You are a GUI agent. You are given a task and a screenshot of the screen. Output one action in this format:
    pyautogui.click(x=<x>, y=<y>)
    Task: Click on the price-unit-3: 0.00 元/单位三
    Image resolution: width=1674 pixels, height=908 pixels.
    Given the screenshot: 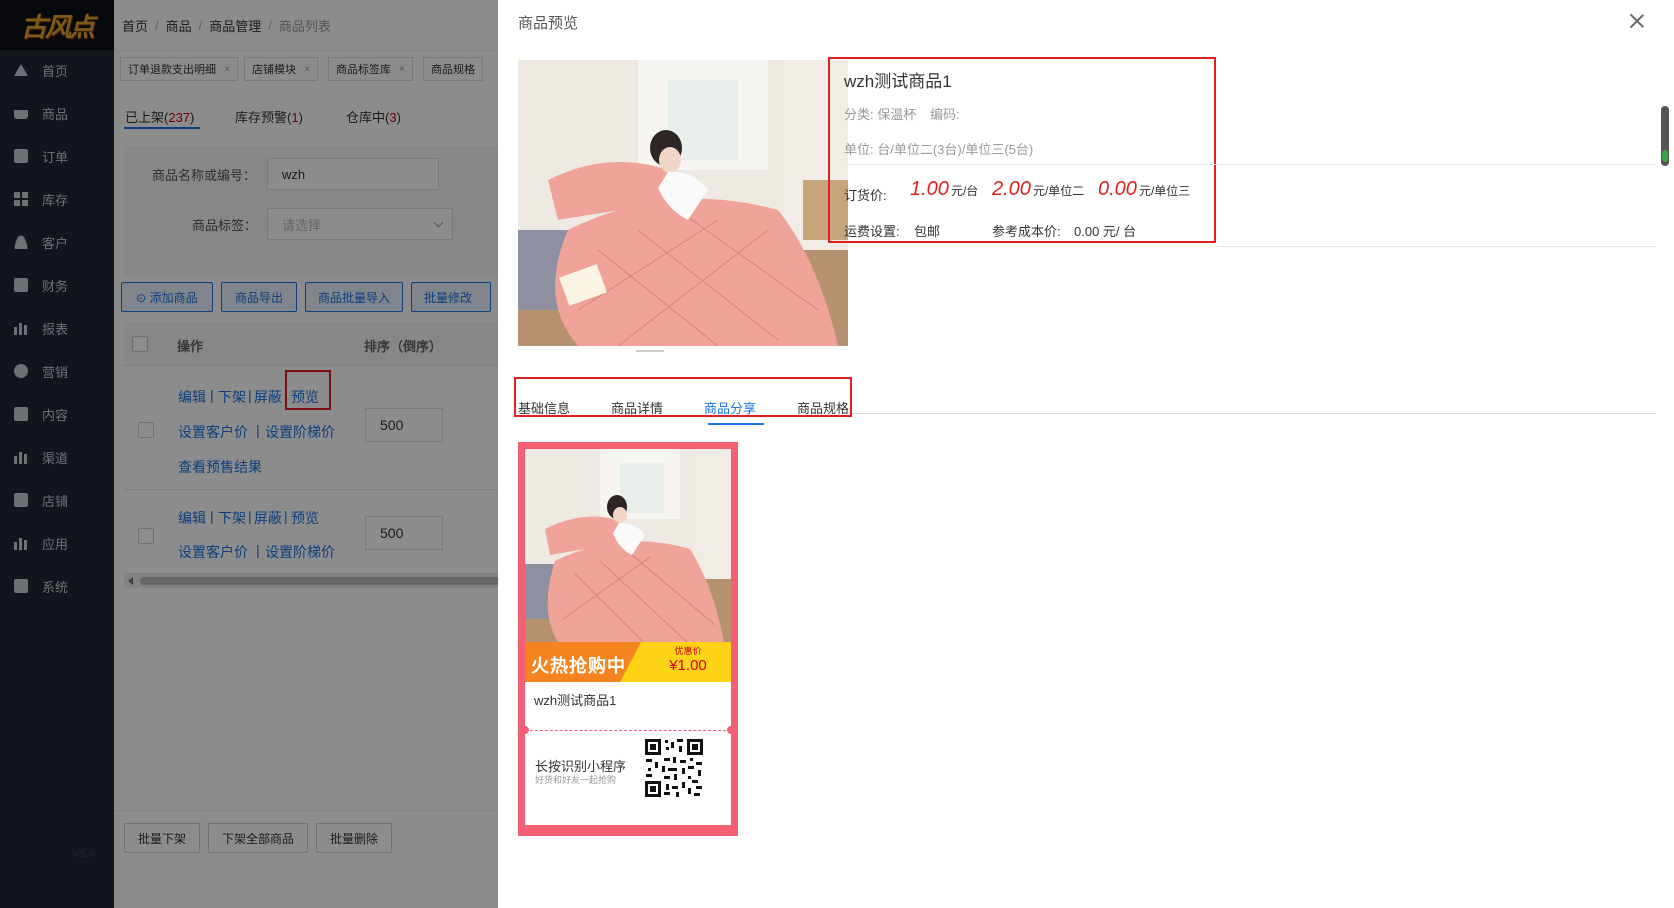 What is the action you would take?
    pyautogui.click(x=1144, y=189)
    